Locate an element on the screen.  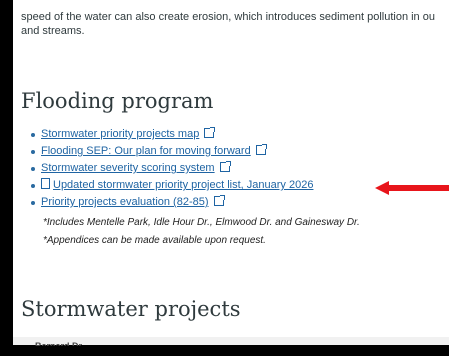
list-item: Stormwater severity scoring system is located at coordinates (172, 168).